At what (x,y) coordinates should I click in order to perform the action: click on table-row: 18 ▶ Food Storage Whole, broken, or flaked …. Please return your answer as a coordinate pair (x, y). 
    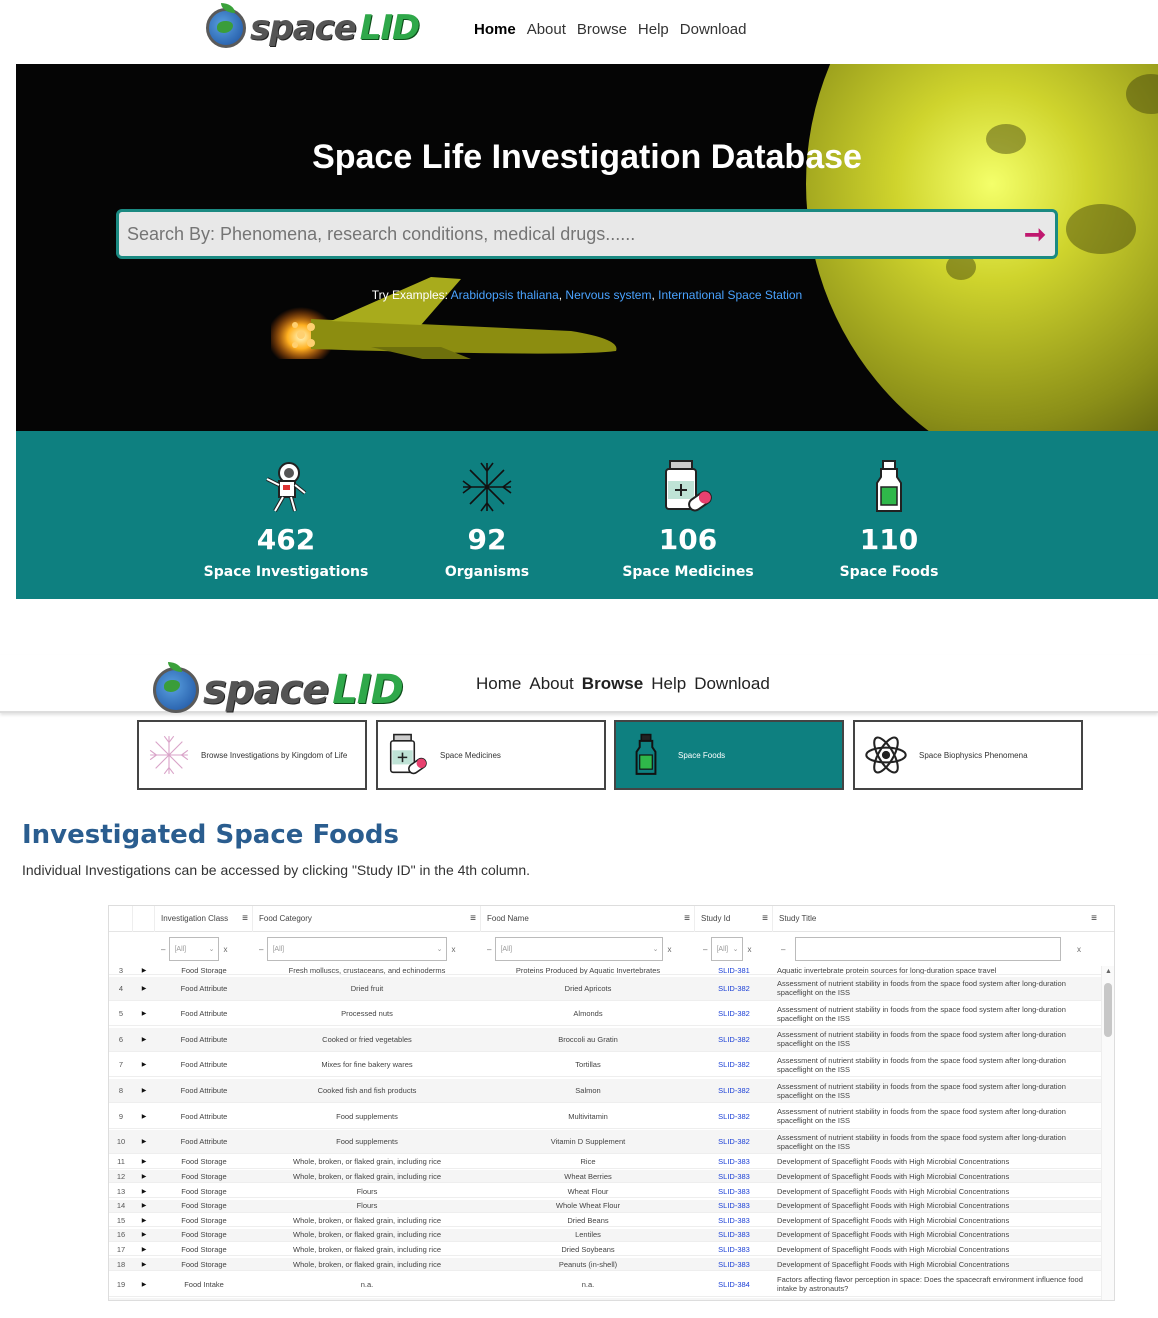
    Looking at the image, I should click on (605, 1264).